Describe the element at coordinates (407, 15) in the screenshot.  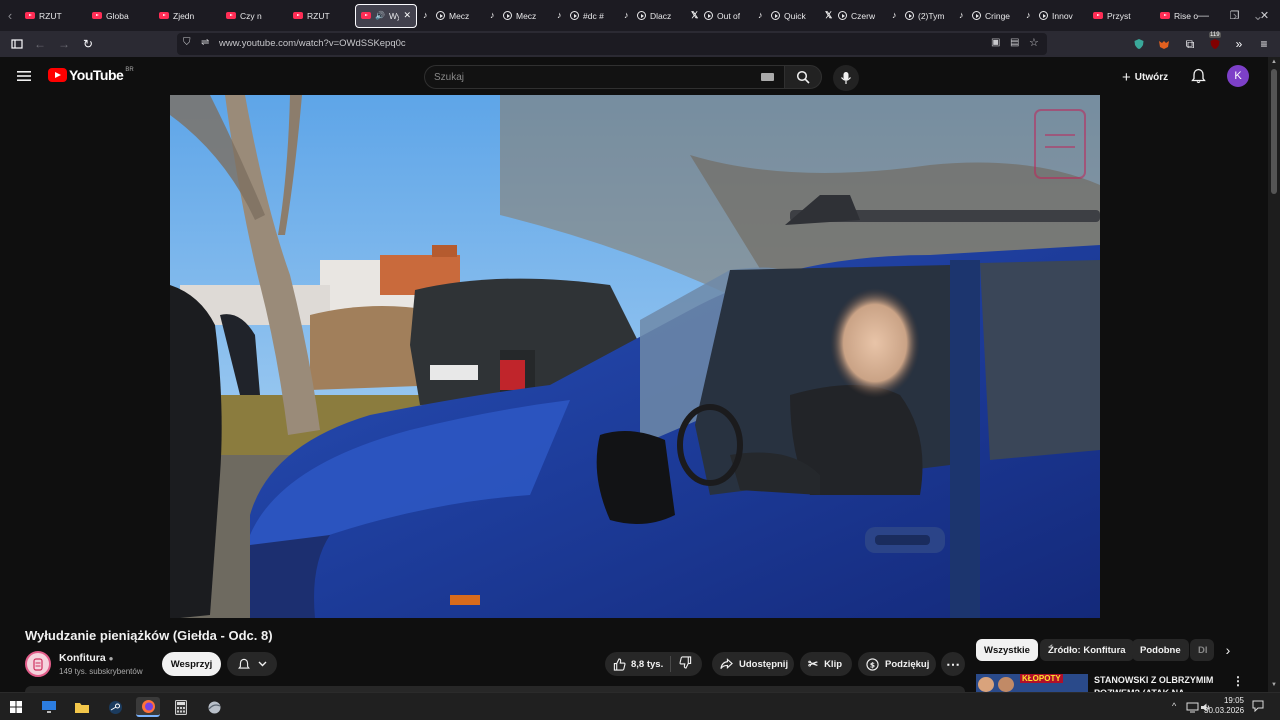
I see `close-tab-icon: ✕` at that location.